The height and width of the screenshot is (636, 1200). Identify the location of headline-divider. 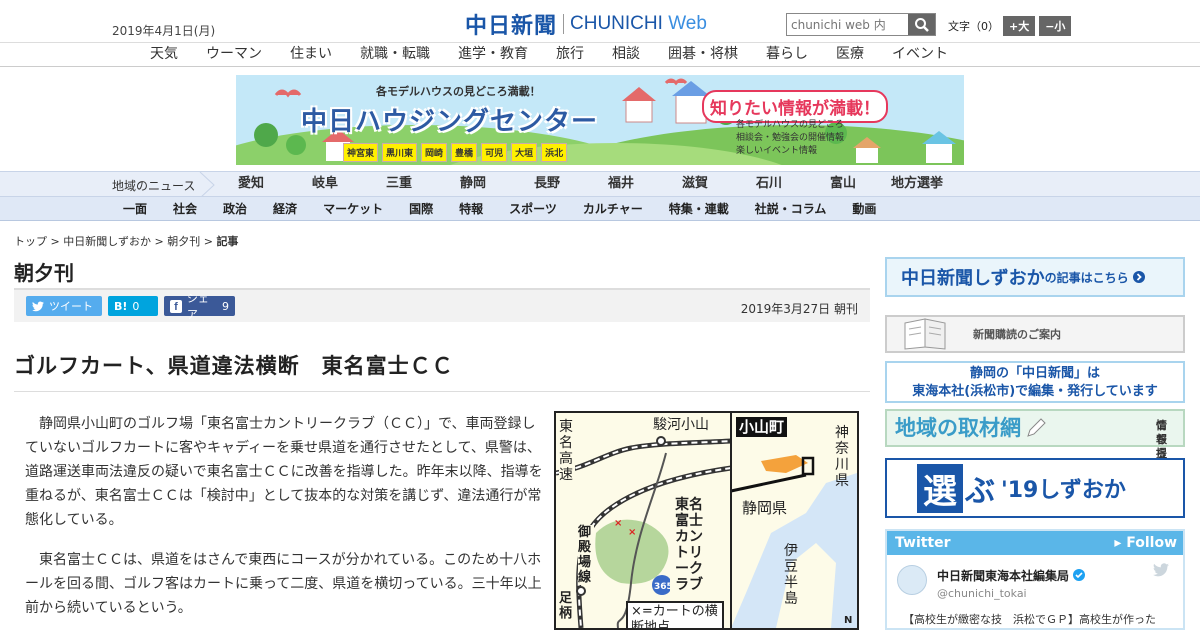
(442, 391).